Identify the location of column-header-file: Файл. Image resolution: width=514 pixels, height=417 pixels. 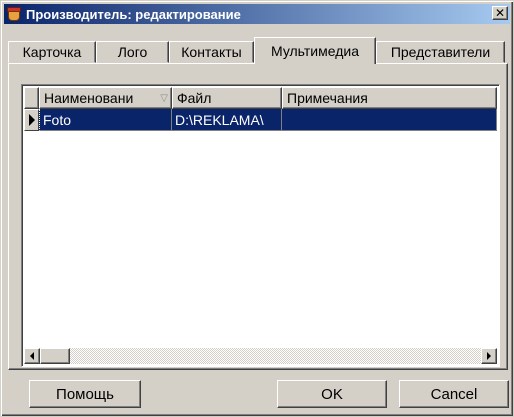
(227, 98).